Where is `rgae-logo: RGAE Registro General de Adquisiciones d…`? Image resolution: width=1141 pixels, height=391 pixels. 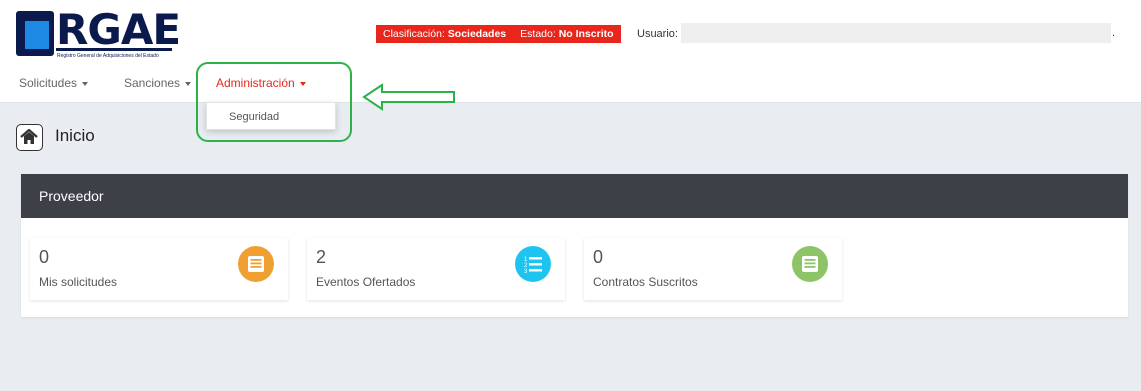
rgae-logo: RGAE Registro General de Adquisiciones d… is located at coordinates (98, 35).